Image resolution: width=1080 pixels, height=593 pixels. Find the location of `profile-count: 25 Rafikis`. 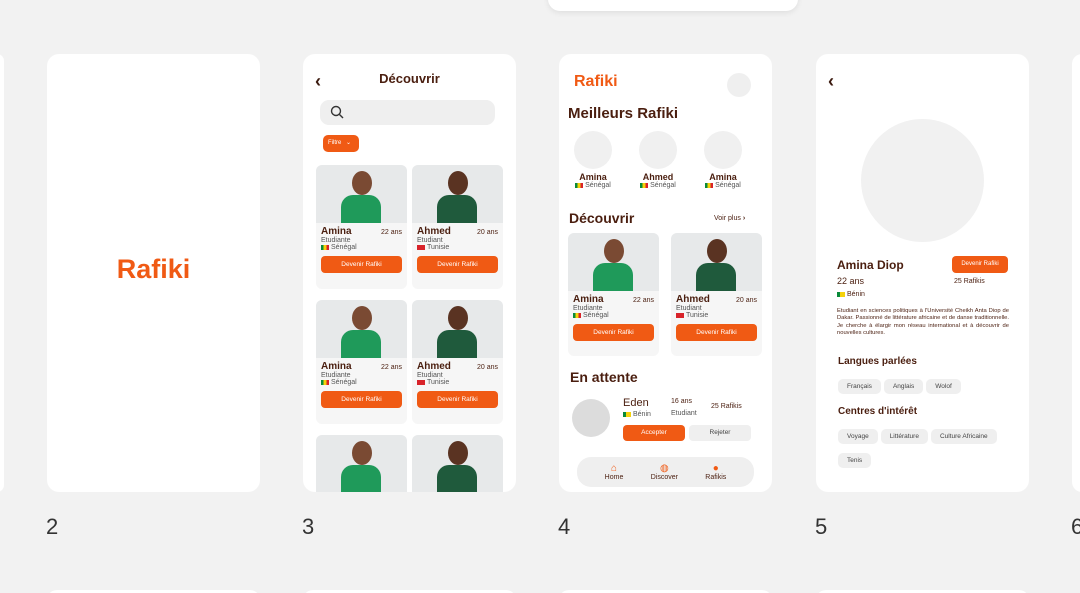

profile-count: 25 Rafikis is located at coordinates (969, 281).